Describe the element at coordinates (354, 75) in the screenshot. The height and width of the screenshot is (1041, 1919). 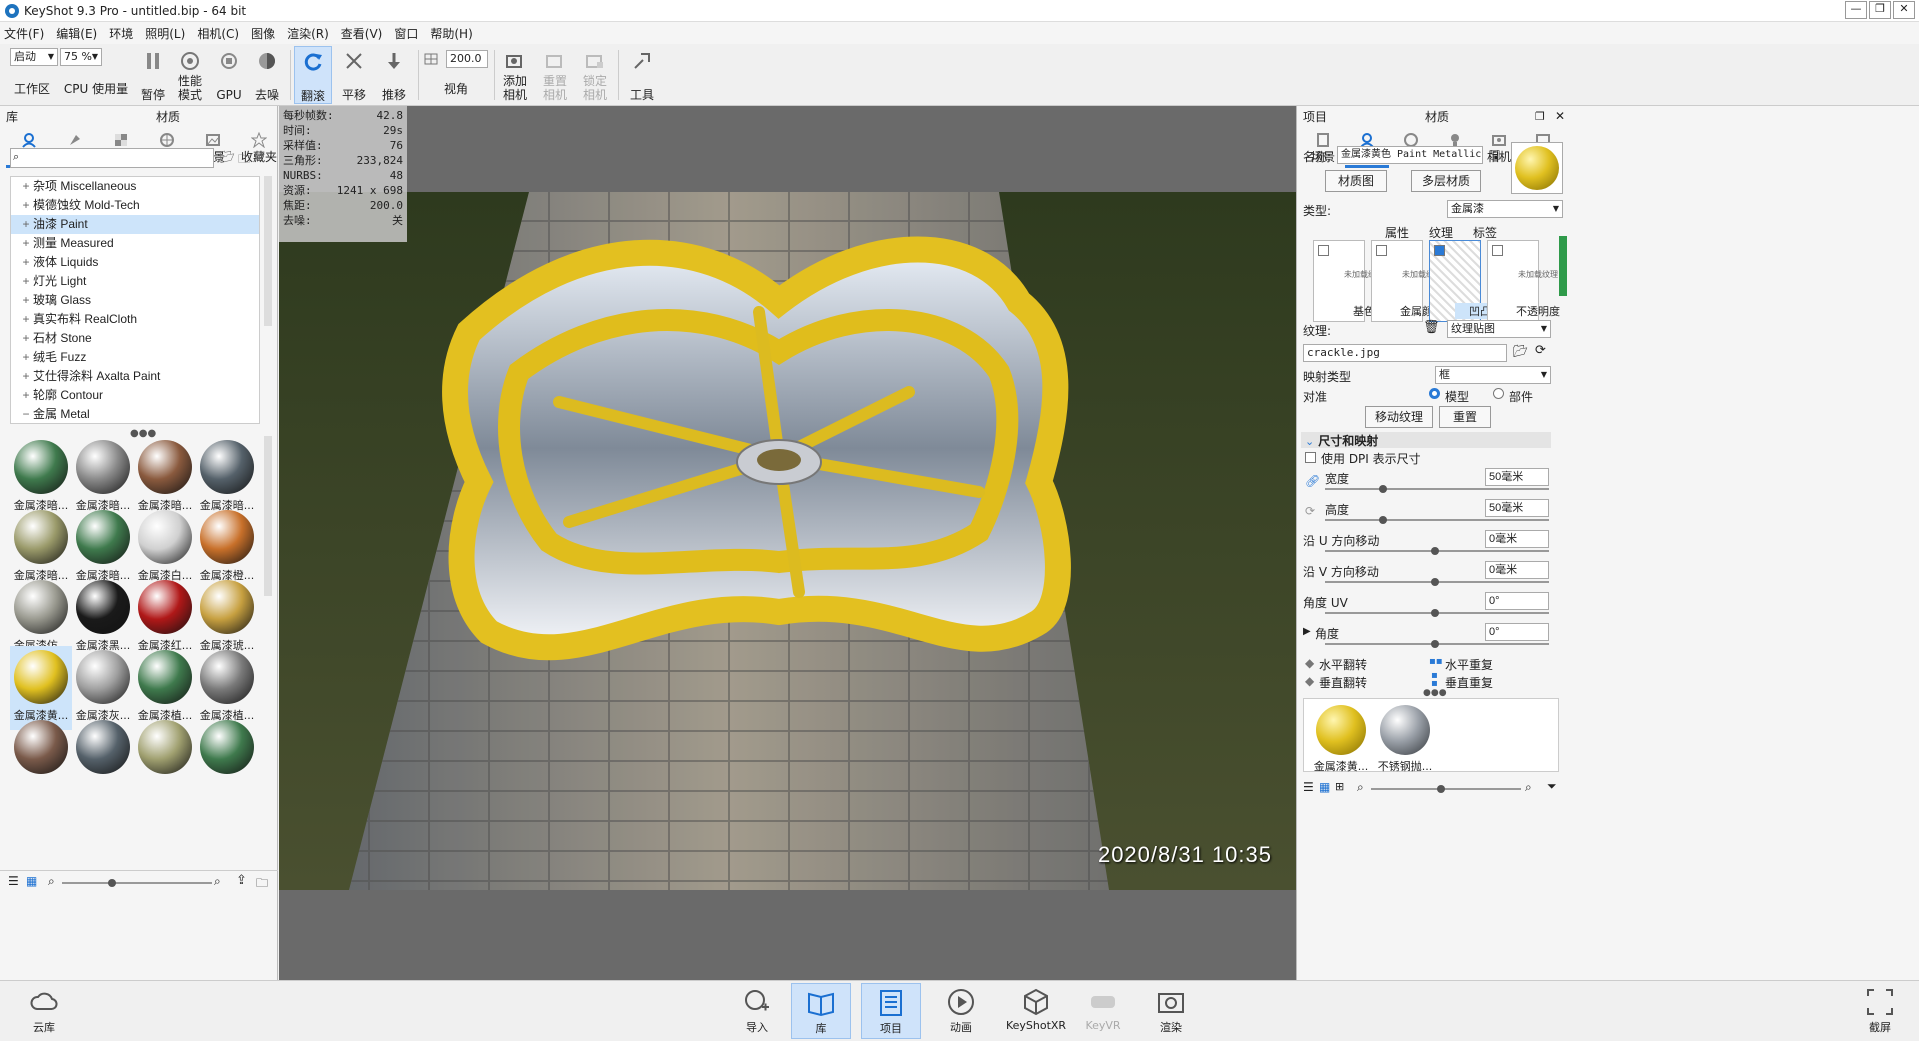
I see `pan-button: 平移` at that location.